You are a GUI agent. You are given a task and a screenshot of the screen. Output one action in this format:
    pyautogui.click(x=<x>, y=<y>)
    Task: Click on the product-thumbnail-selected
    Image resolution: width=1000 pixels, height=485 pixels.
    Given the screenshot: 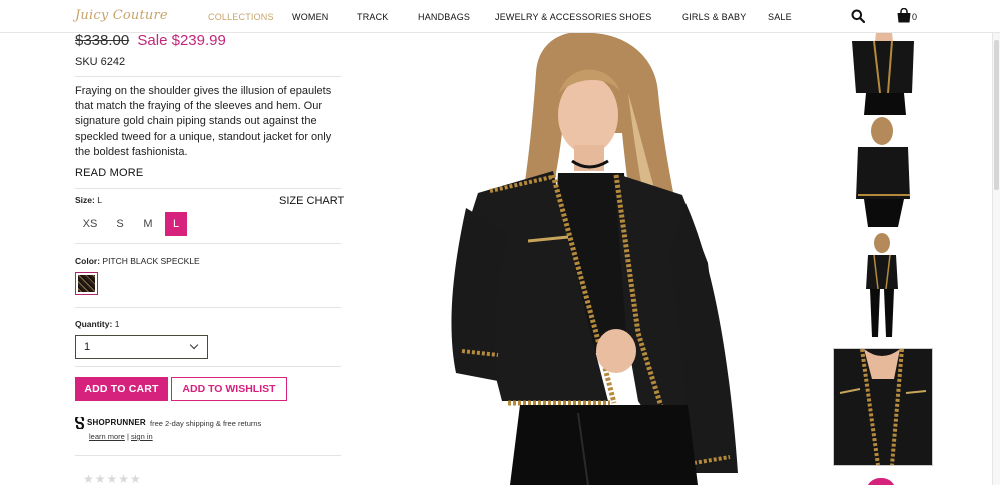 What is the action you would take?
    pyautogui.click(x=883, y=407)
    